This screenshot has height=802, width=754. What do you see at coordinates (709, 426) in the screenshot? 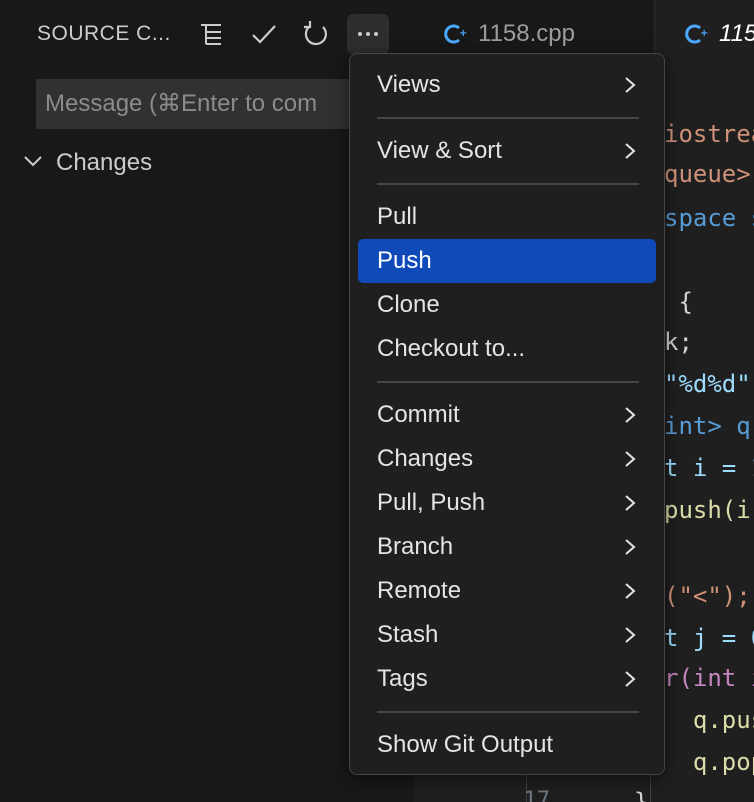
I see `code-line: int> q;` at bounding box center [709, 426].